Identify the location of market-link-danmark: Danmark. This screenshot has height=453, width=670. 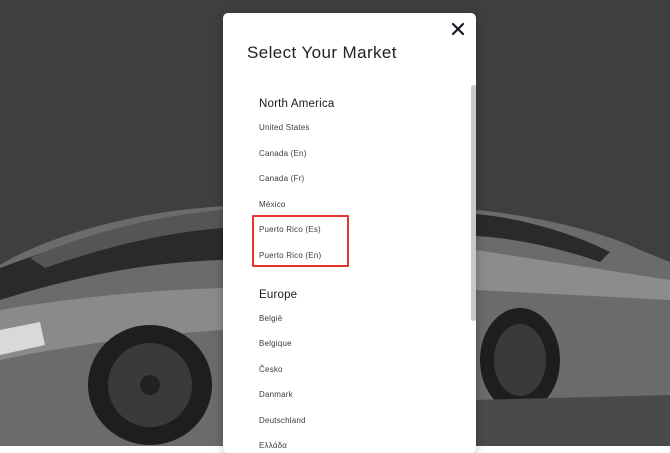
(276, 394).